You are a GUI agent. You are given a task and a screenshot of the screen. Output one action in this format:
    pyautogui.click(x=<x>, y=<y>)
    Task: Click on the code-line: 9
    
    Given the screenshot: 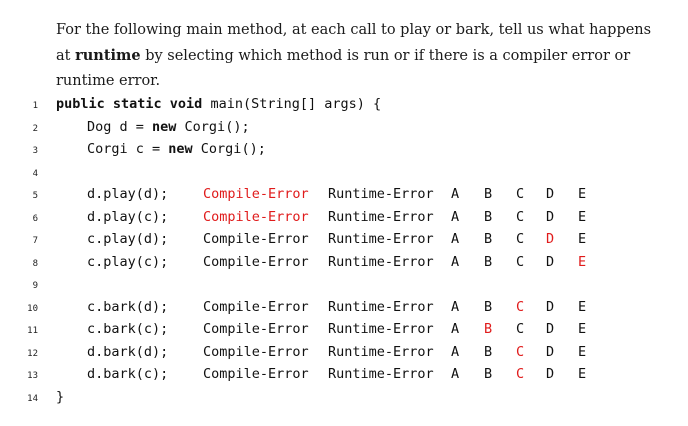 What is the action you would take?
    pyautogui.click(x=344, y=285)
    